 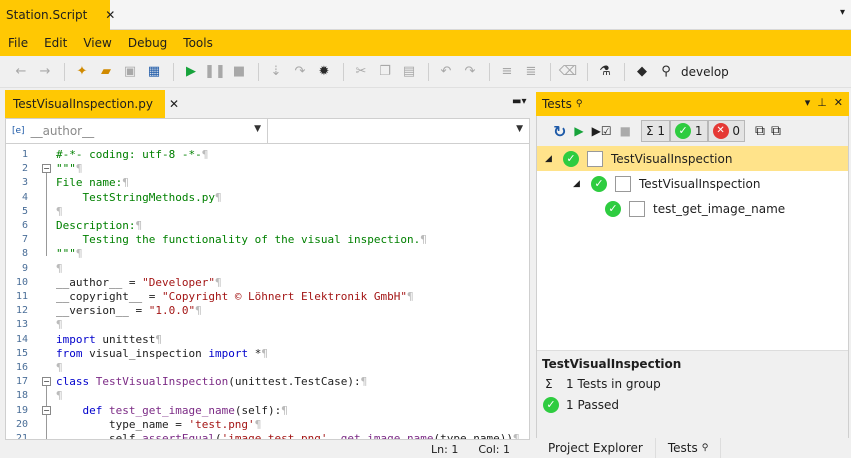 I want to click on step-over-icon: ↷, so click(x=300, y=72).